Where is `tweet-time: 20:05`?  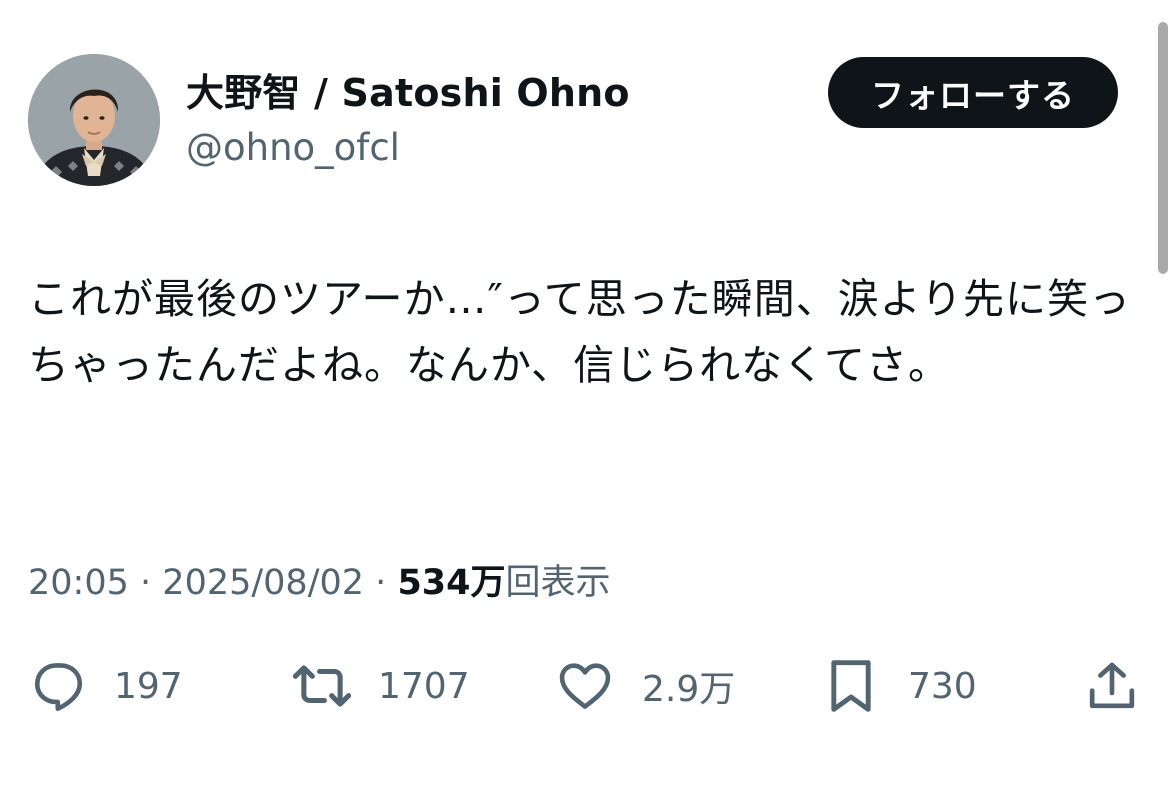 tweet-time: 20:05 is located at coordinates (78, 583).